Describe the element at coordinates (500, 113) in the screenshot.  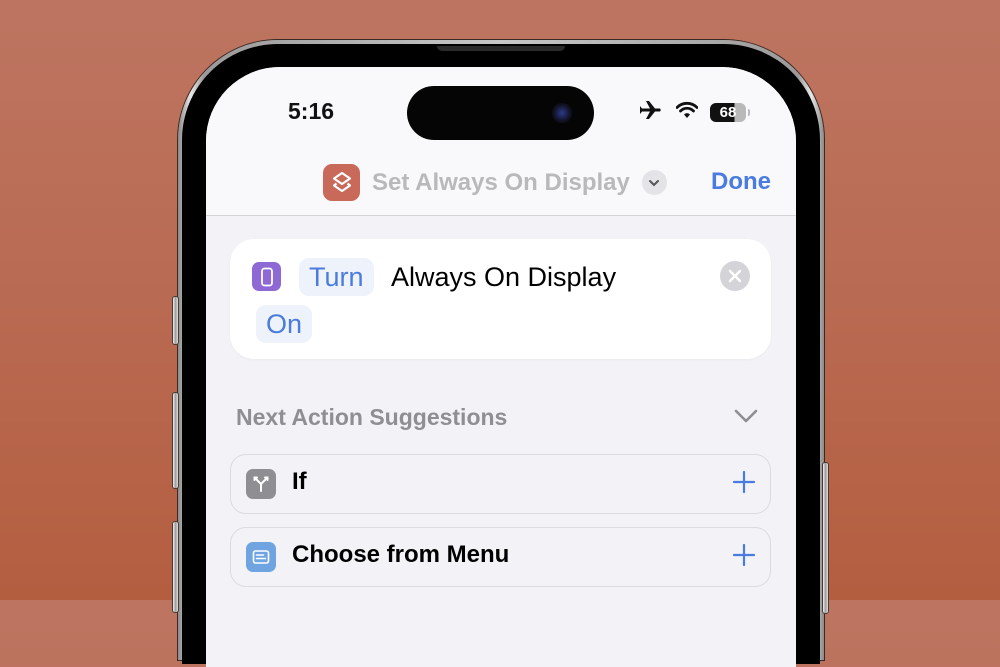
I see `dynamic-island` at that location.